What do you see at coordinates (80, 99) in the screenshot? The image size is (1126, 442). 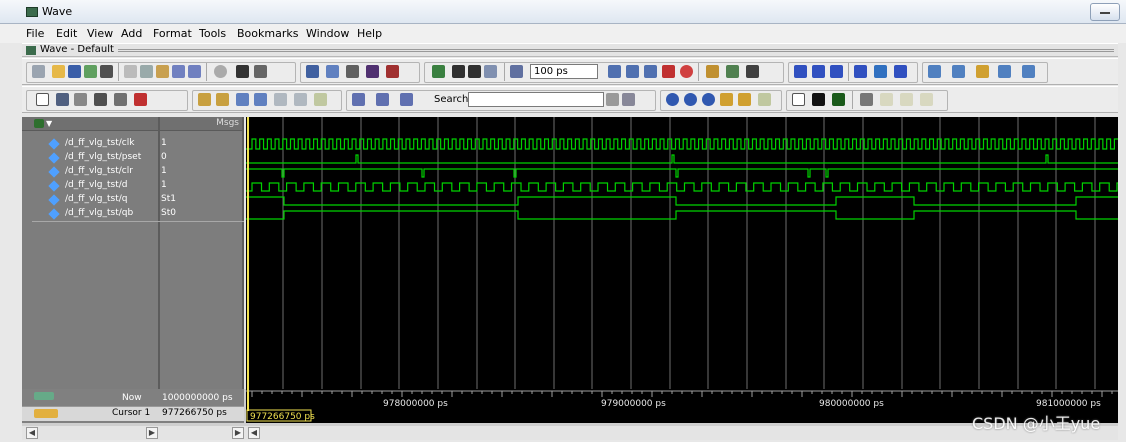 I see `move-icon` at bounding box center [80, 99].